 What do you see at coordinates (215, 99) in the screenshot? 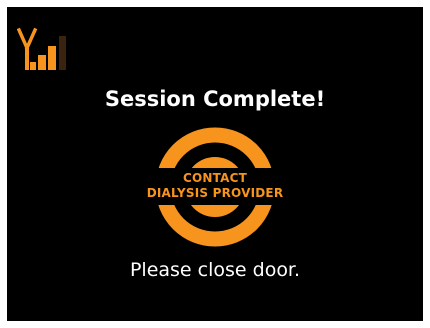
I see `page-title: Session Complete!` at bounding box center [215, 99].